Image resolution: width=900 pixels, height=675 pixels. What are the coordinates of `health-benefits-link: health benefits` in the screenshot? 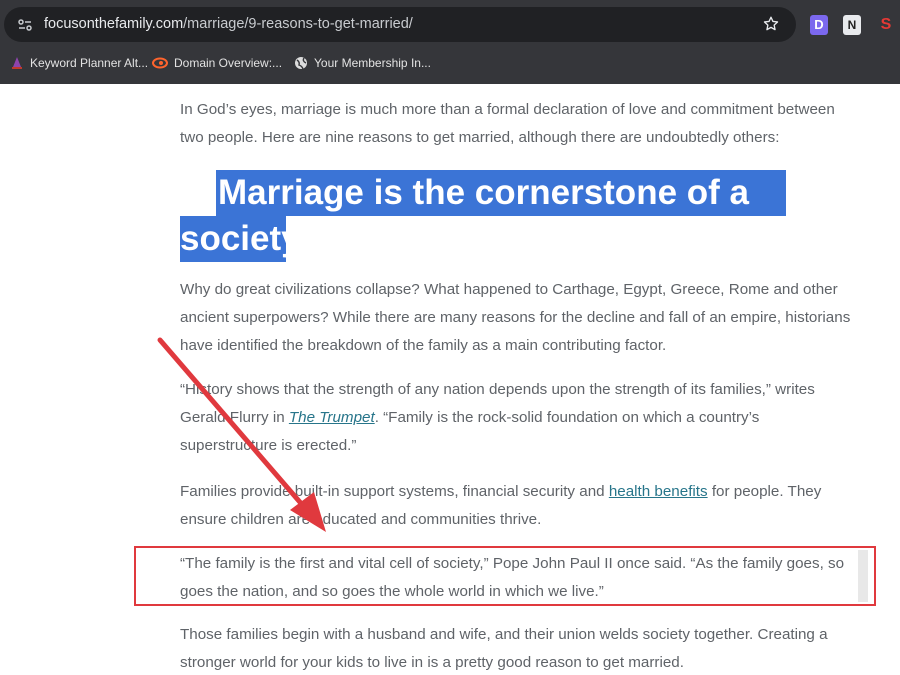 It's located at (658, 491).